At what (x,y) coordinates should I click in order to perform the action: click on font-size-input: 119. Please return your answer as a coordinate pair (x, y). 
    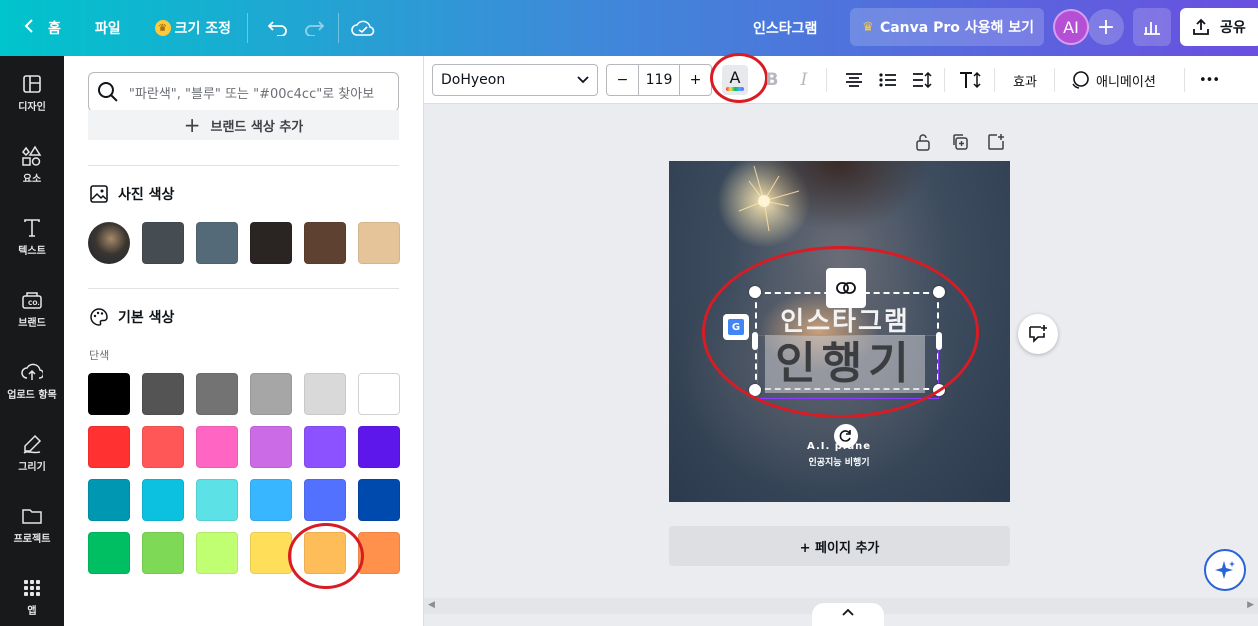
    Looking at the image, I should click on (659, 80).